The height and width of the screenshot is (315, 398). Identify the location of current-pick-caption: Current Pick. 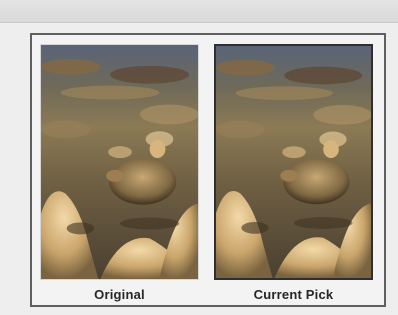
(293, 294).